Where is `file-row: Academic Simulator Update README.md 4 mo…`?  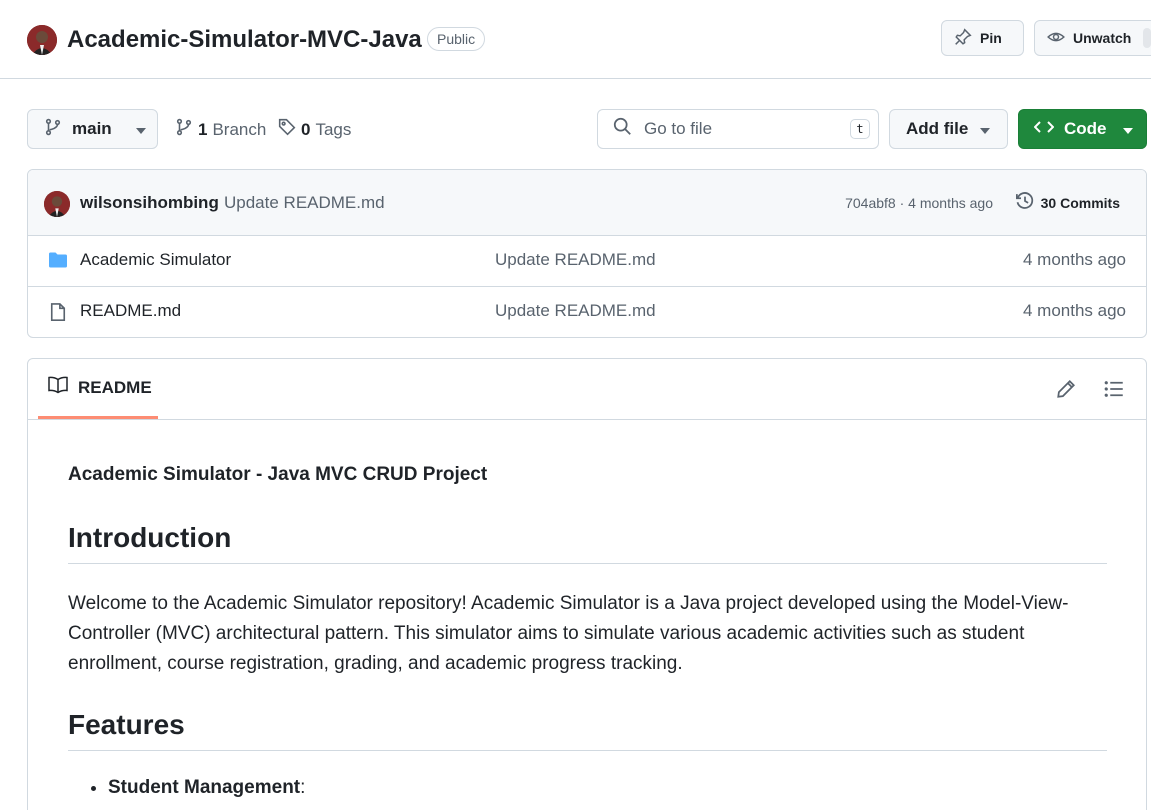
file-row: Academic Simulator Update README.md 4 mo… is located at coordinates (587, 261).